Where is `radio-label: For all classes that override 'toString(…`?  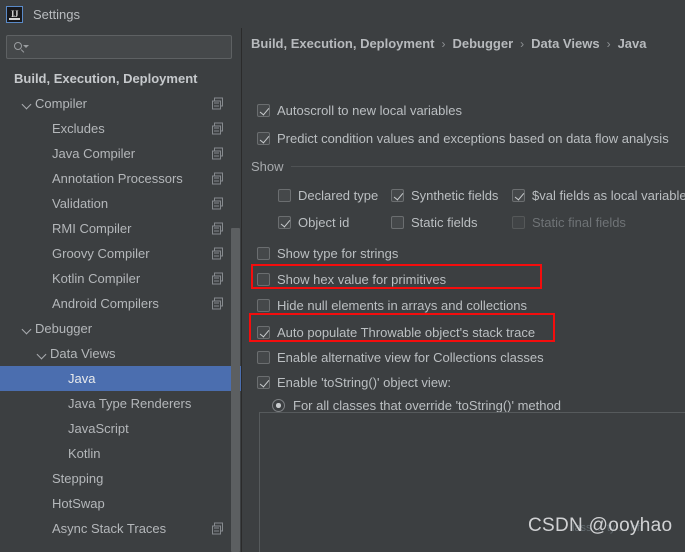
radio-label: For all classes that override 'toString(… is located at coordinates (427, 405).